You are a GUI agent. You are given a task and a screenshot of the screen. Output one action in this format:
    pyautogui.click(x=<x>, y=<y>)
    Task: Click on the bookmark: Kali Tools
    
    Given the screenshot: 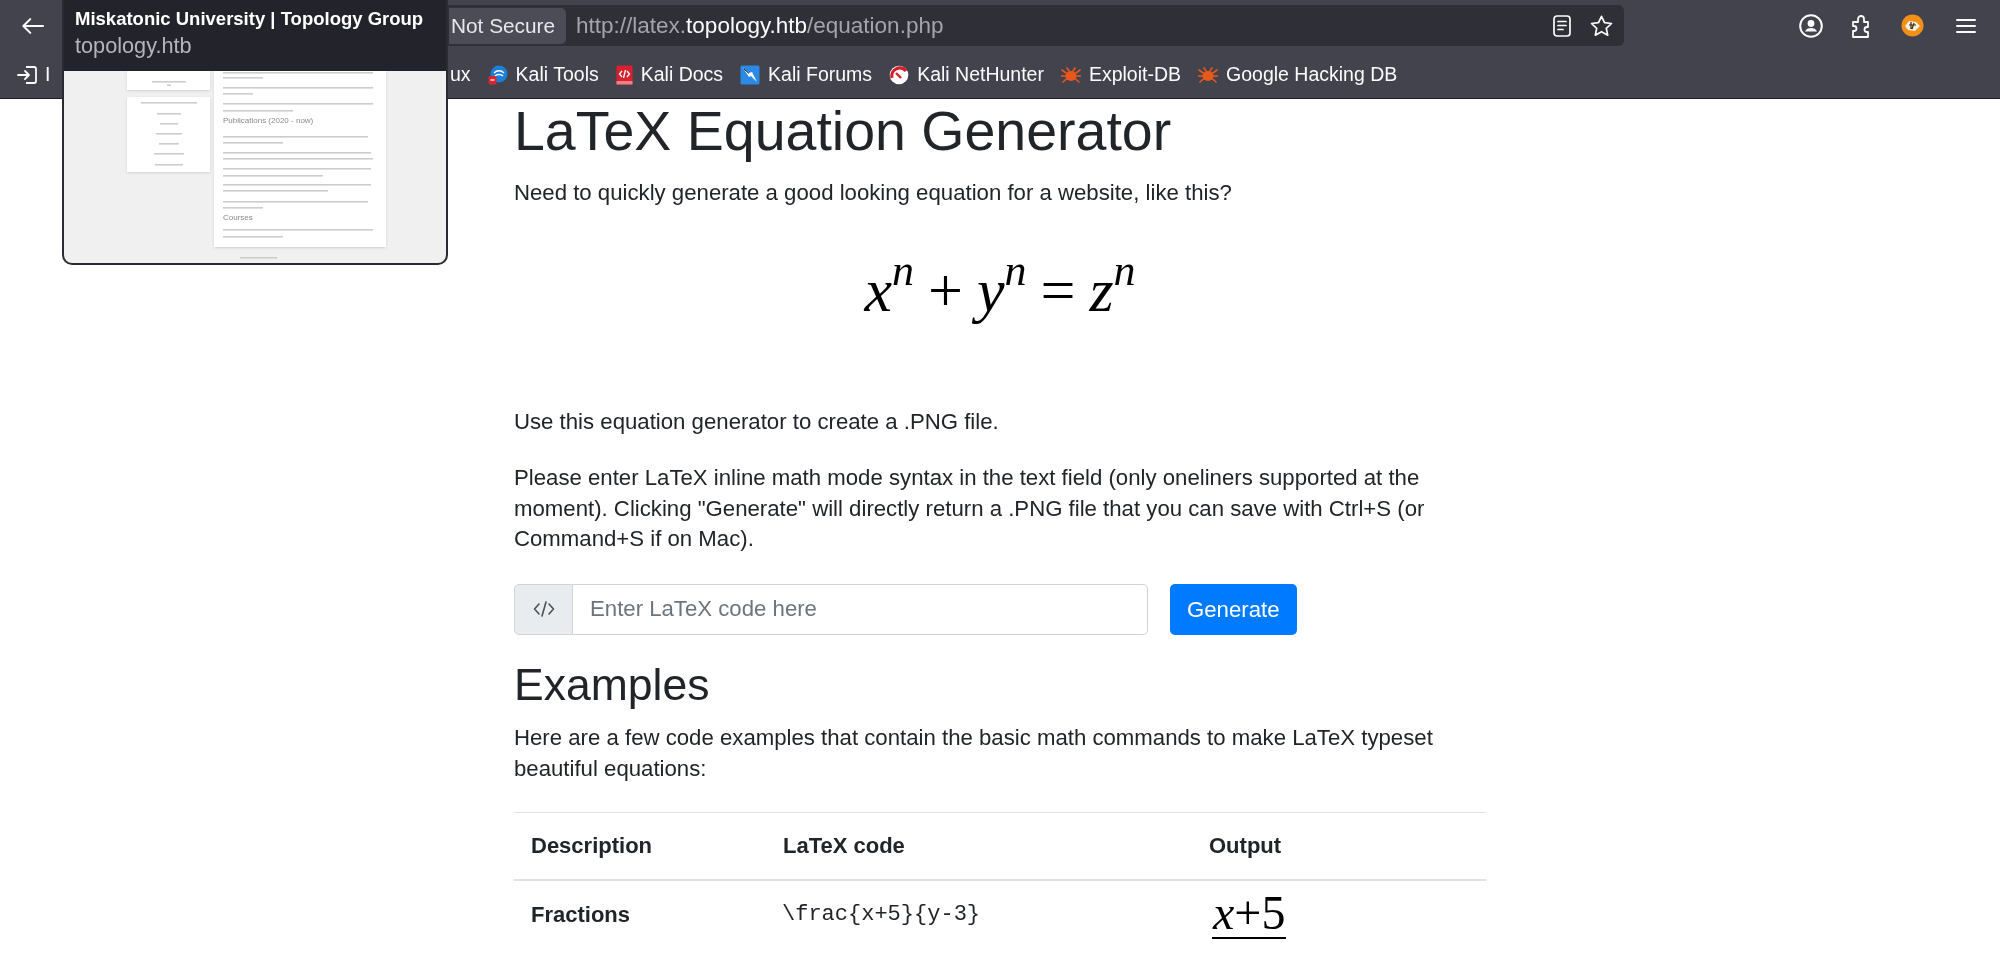 What is the action you would take?
    pyautogui.click(x=543, y=74)
    